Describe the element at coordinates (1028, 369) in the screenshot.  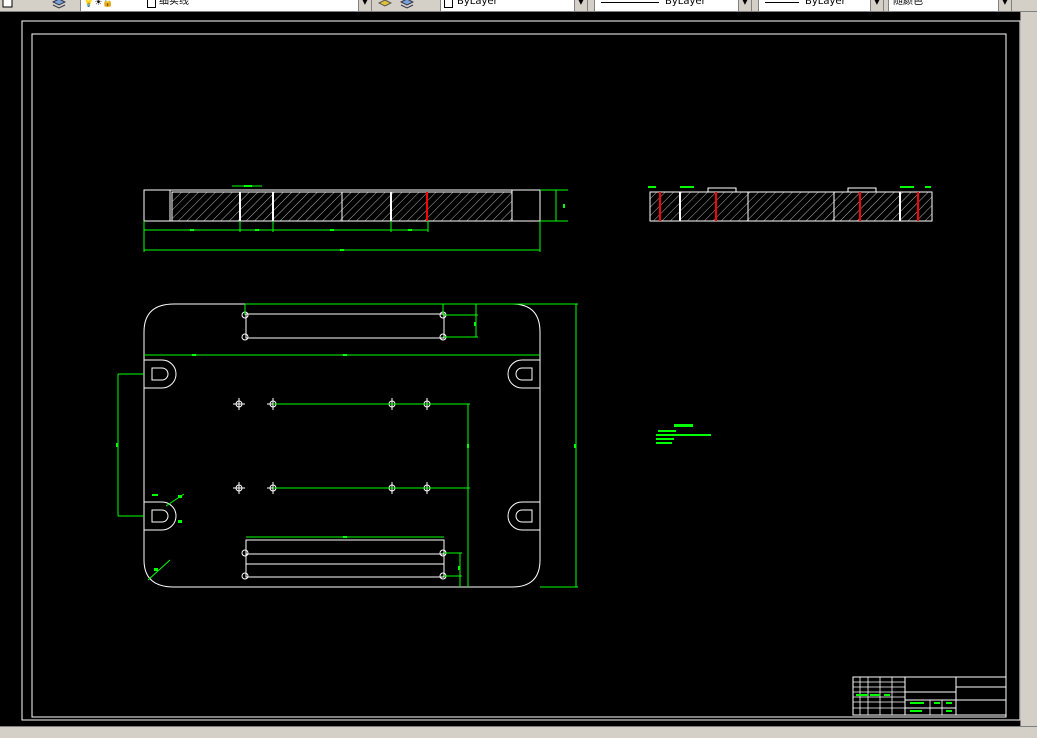
I see `vertical-scrollbar` at that location.